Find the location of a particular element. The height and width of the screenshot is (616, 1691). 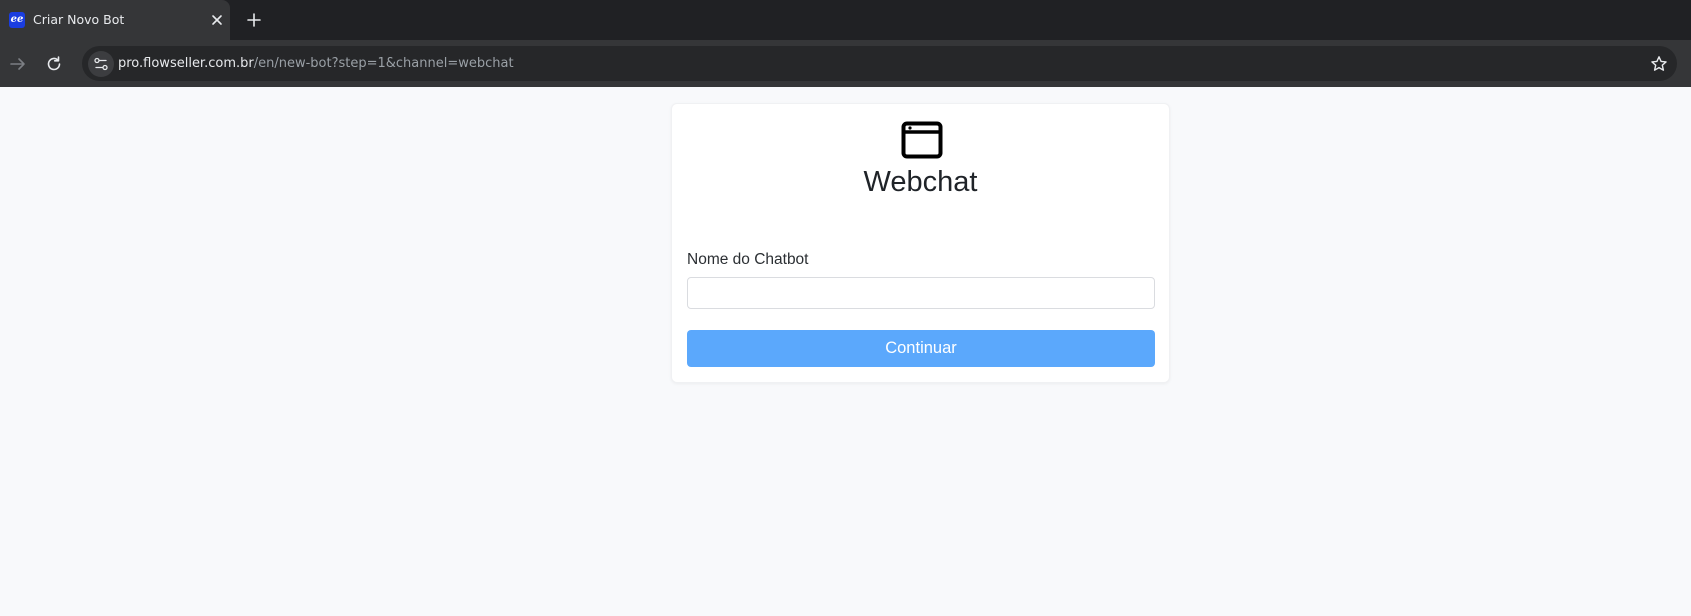

browser-tabstrip: ee Criar Novo Bot is located at coordinates (845, 20).